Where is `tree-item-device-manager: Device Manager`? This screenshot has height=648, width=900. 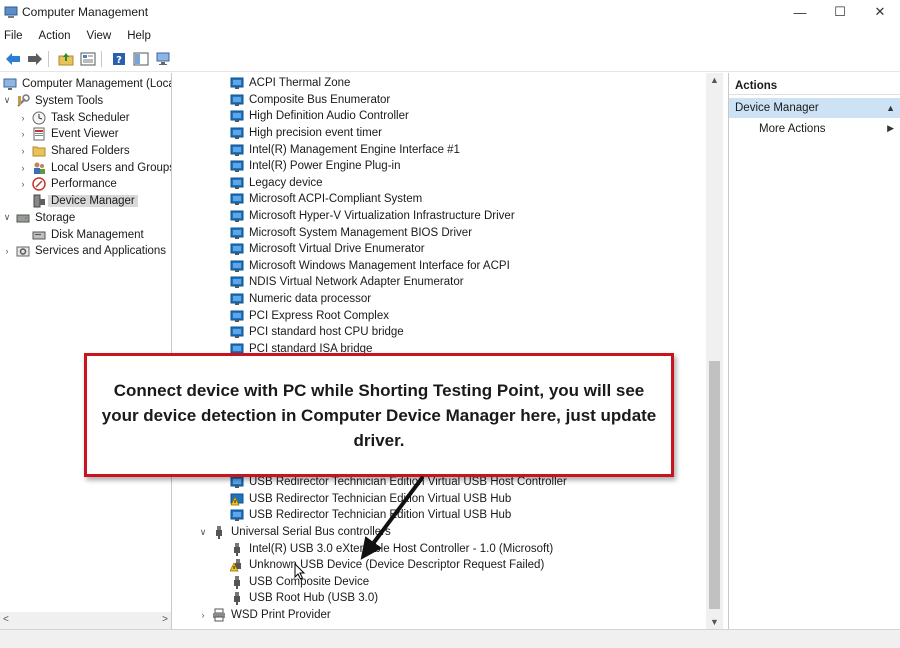
tree-item-device-manager: Device Manager is located at coordinates (78, 201).